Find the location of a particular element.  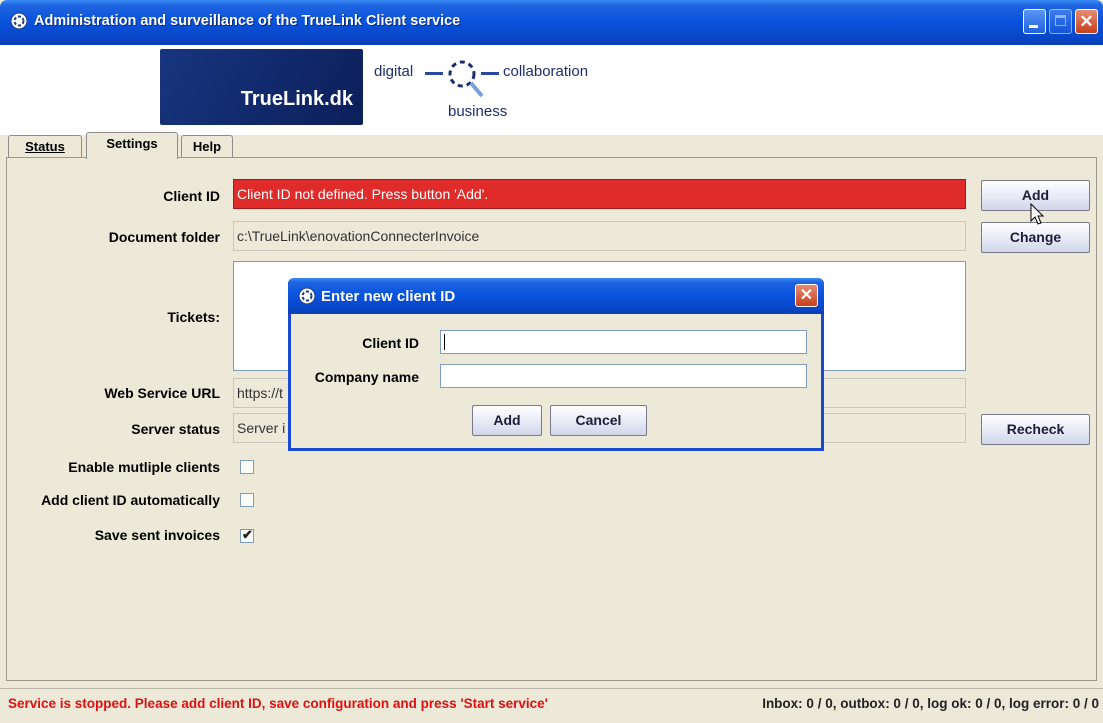

tab-status-label: Status is located at coordinates (45, 146).